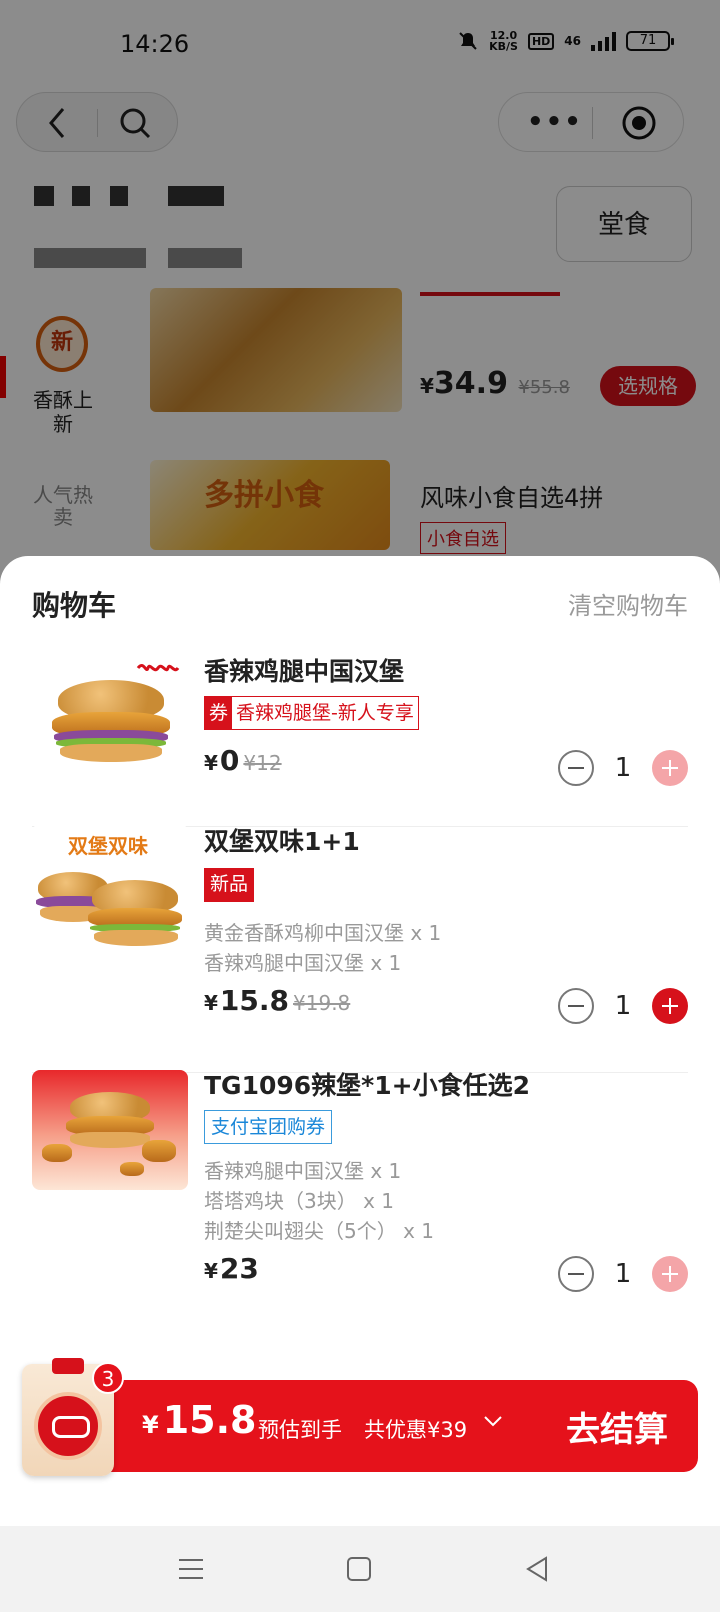 The image size is (720, 1612). I want to click on item-component: 黄金香酥鸡柳中国汉堡 x 1, so click(323, 933).